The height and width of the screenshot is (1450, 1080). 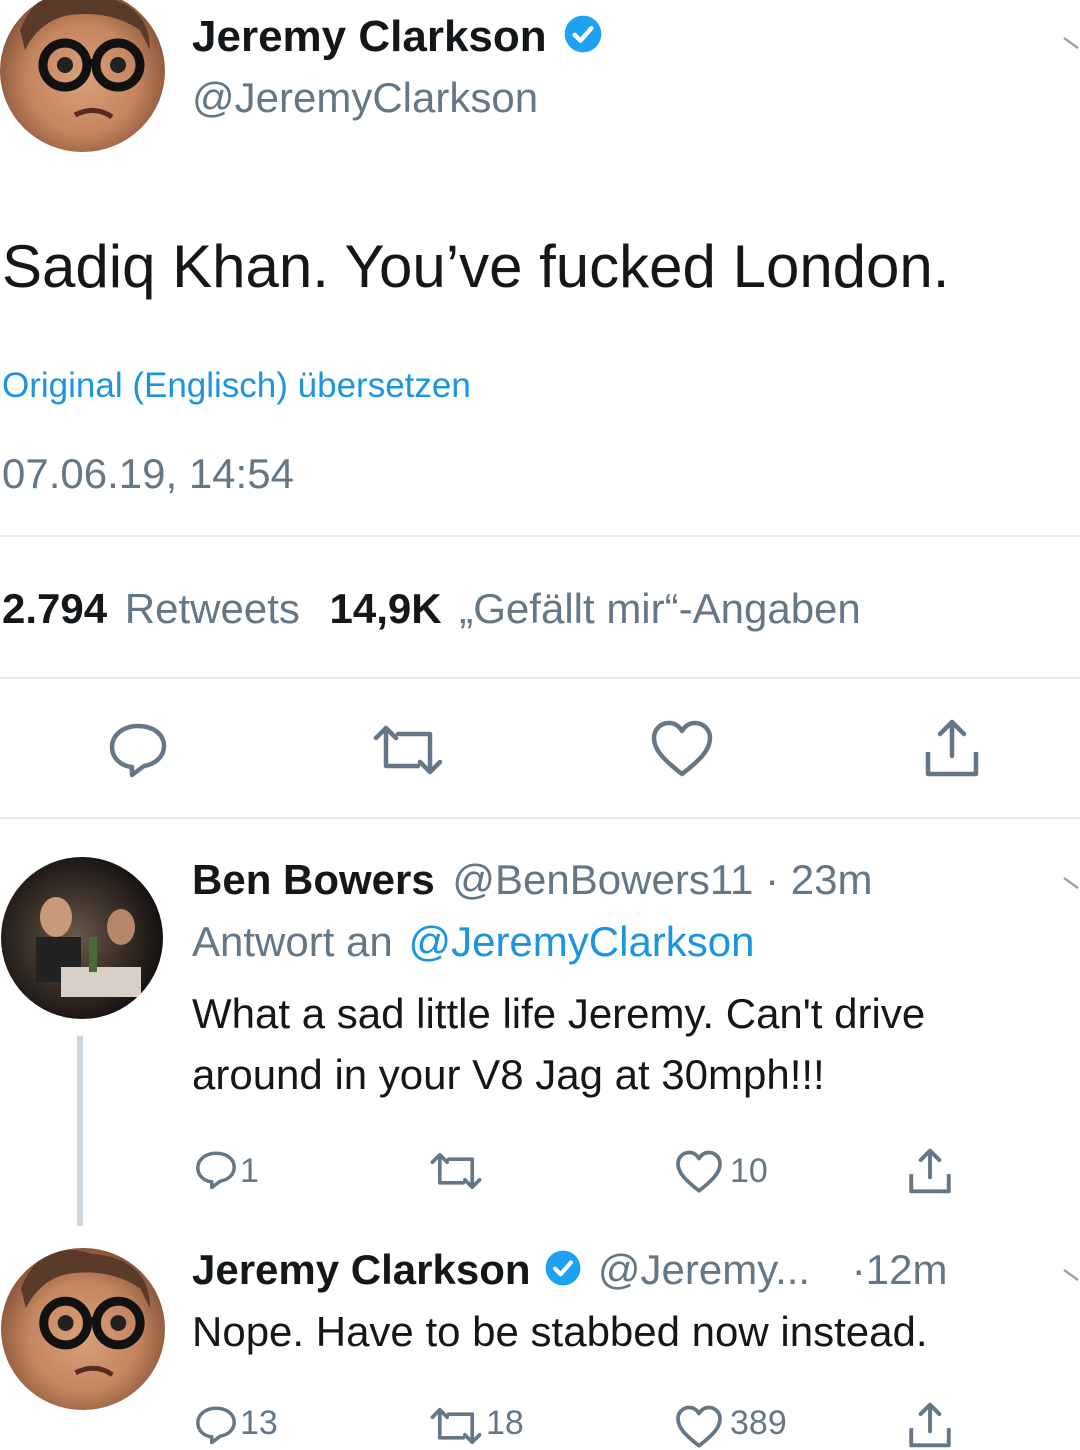 I want to click on retweet-count: 2.794, so click(x=54, y=608).